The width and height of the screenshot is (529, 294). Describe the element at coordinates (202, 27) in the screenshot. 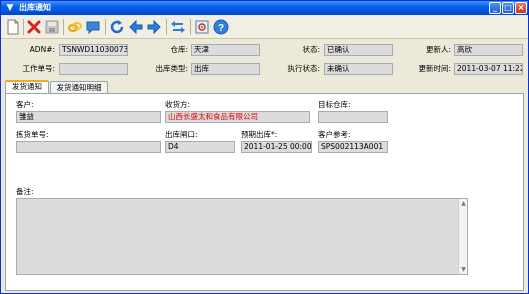

I see `settings-icon` at that location.